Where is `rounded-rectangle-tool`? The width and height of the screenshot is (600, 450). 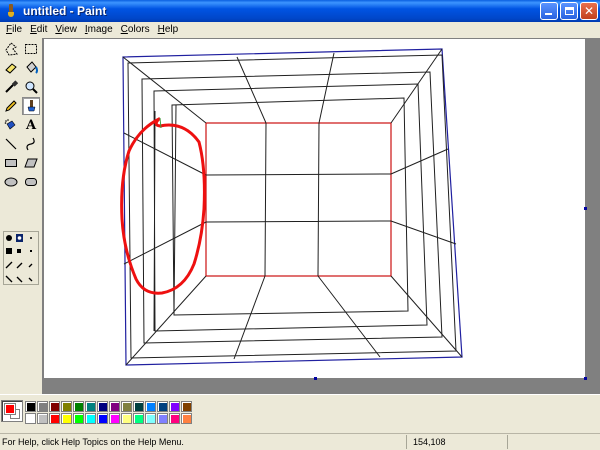 rounded-rectangle-tool is located at coordinates (31, 182).